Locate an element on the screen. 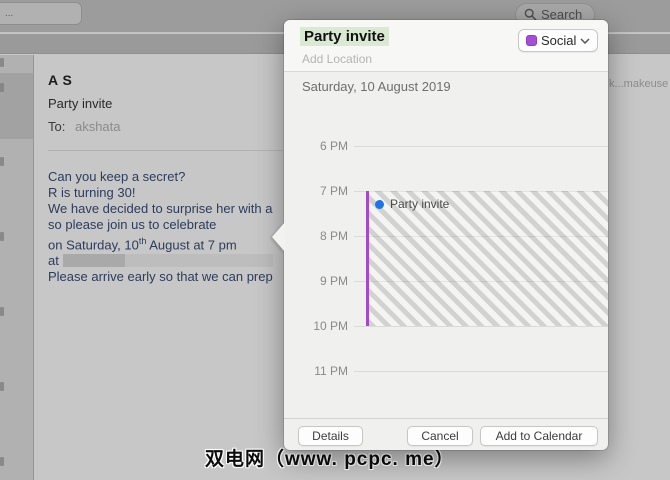 The width and height of the screenshot is (670, 480). header-divider is located at coordinates (165, 150).